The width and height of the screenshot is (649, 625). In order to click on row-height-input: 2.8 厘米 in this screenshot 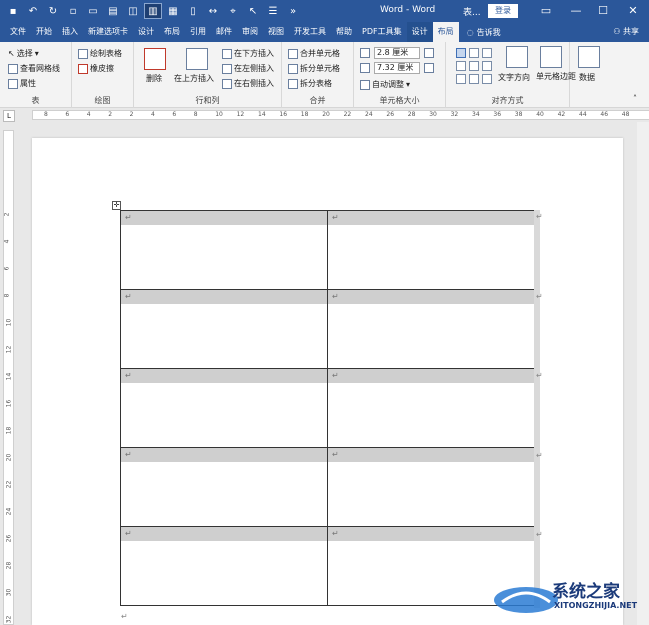, I will do `click(397, 53)`.